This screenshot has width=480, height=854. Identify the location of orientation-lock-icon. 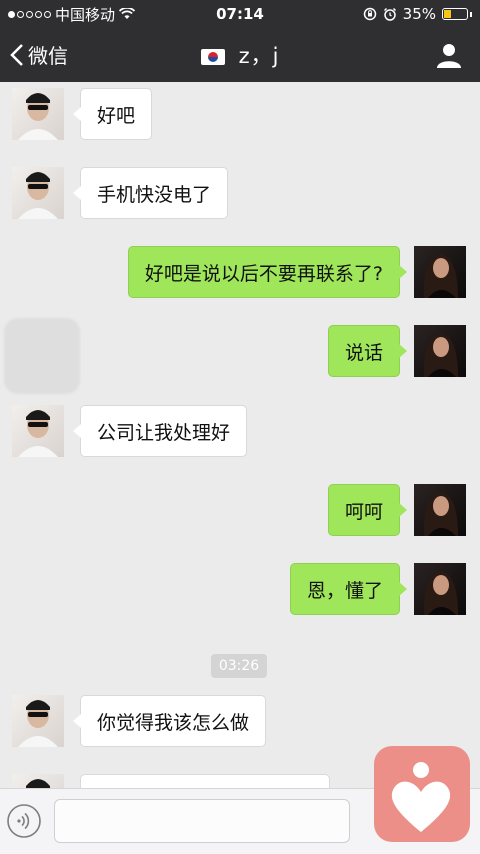
(369, 14).